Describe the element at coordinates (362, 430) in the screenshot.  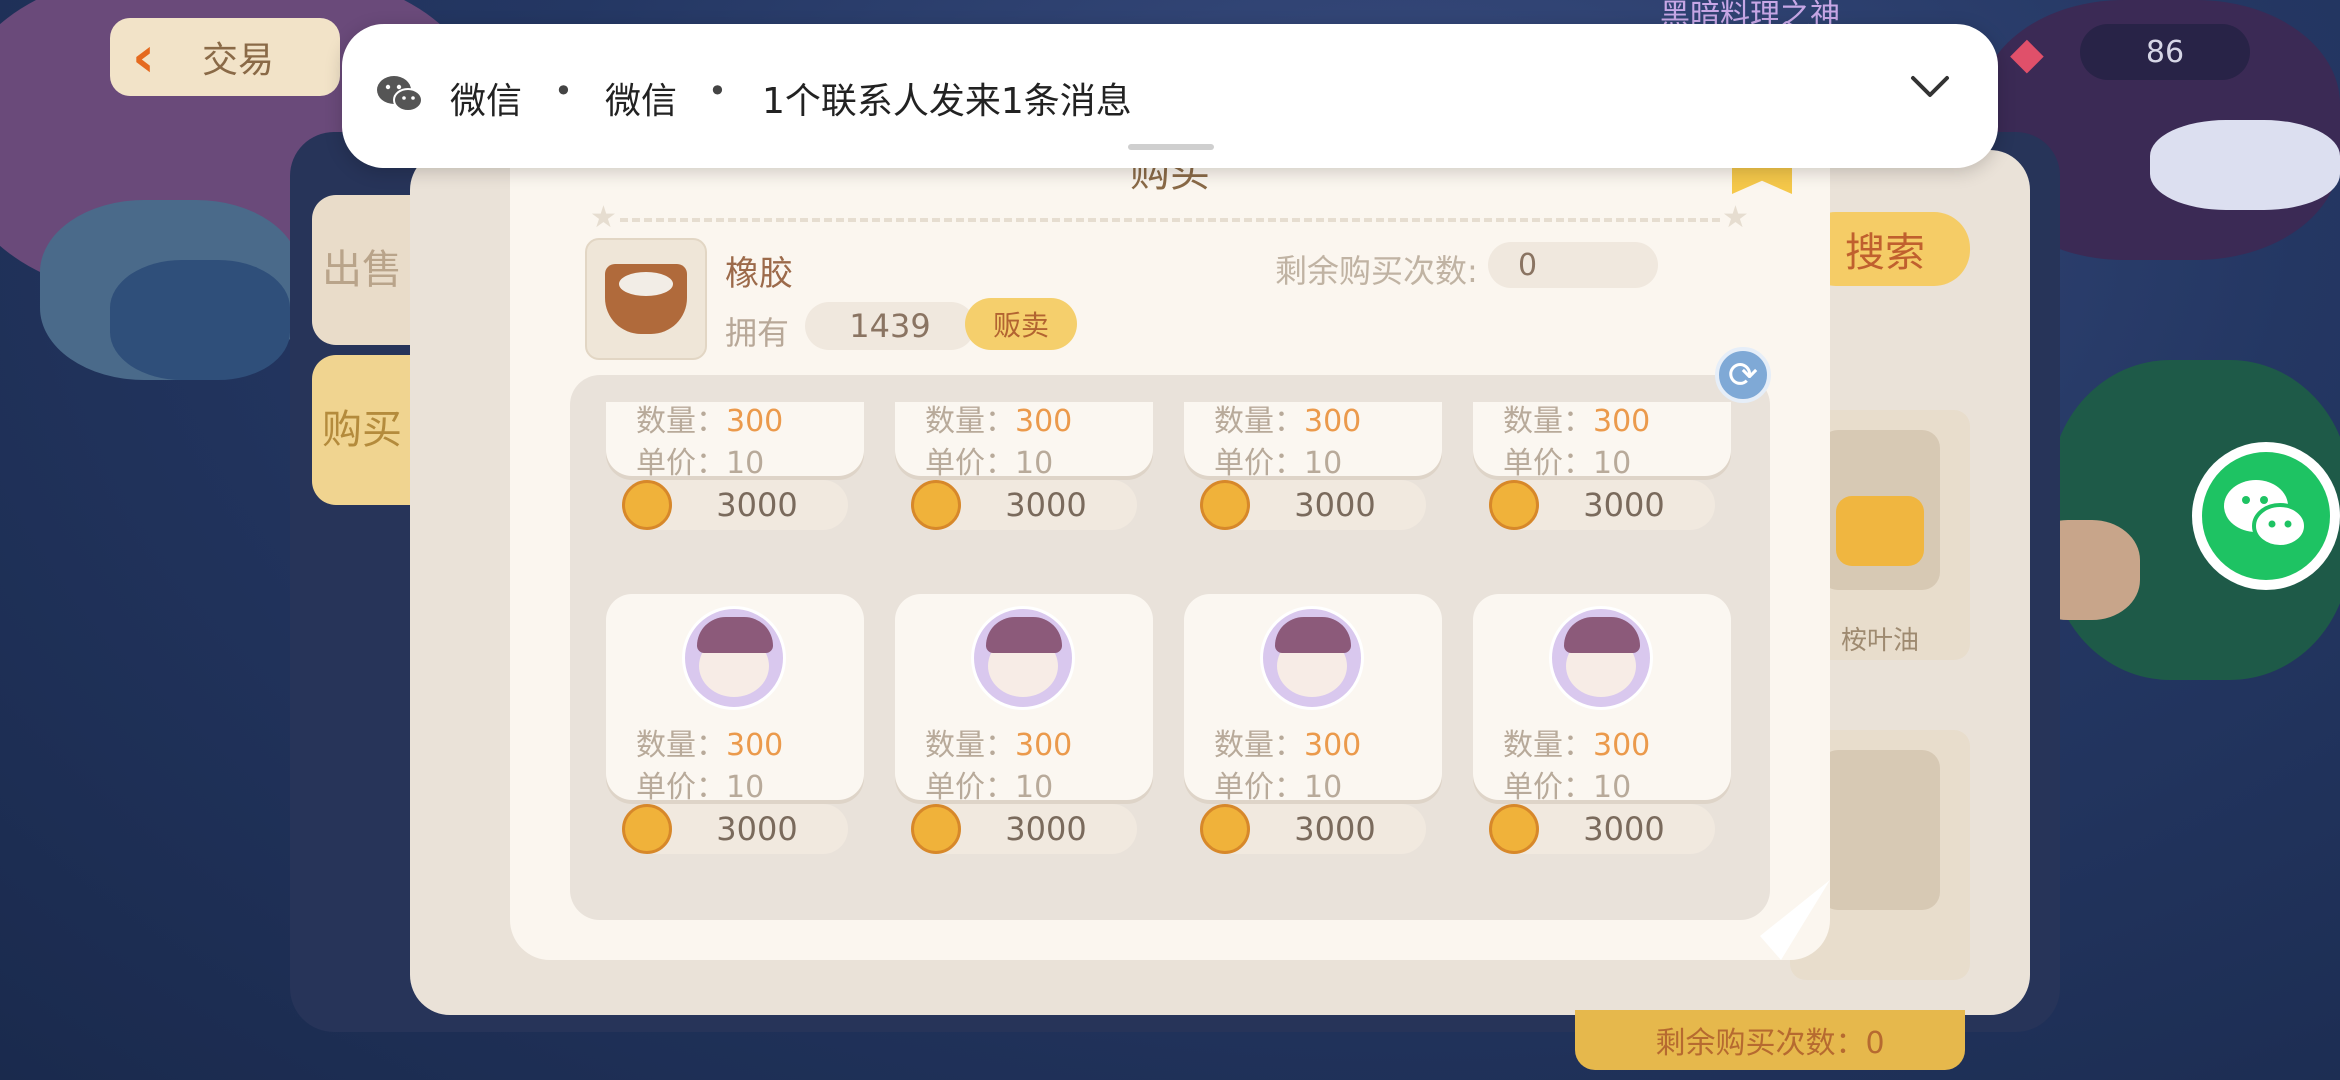
I see `tab-buy: 购买` at that location.